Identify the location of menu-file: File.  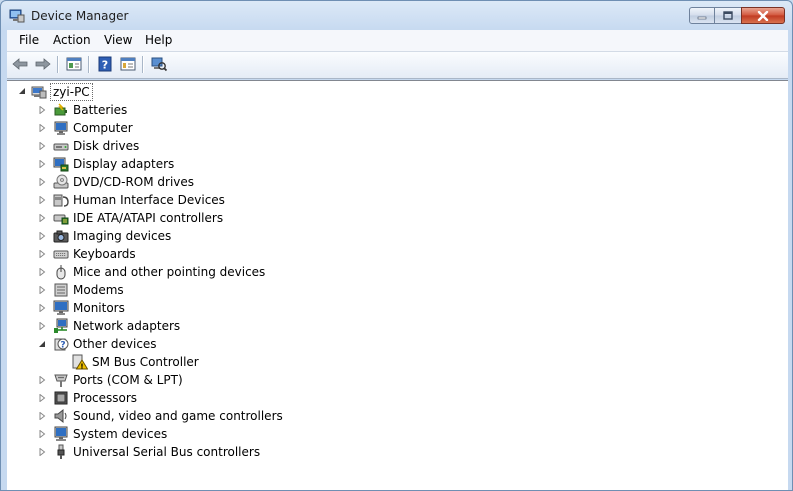
(29, 40).